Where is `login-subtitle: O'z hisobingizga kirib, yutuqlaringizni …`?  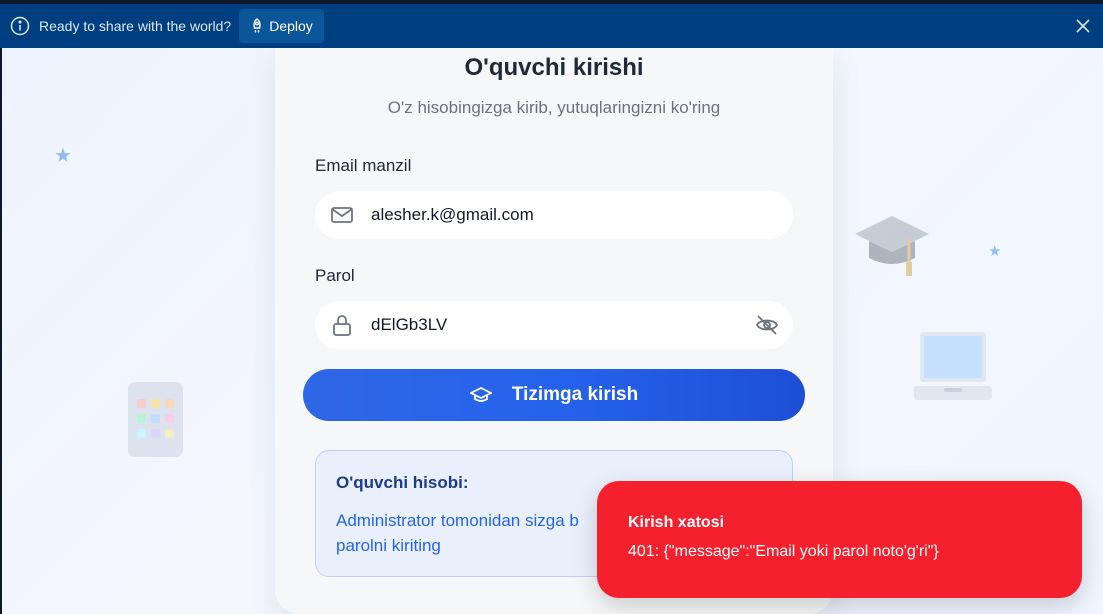 login-subtitle: O'z hisobingizga kirib, yutuqlaringizni … is located at coordinates (554, 107).